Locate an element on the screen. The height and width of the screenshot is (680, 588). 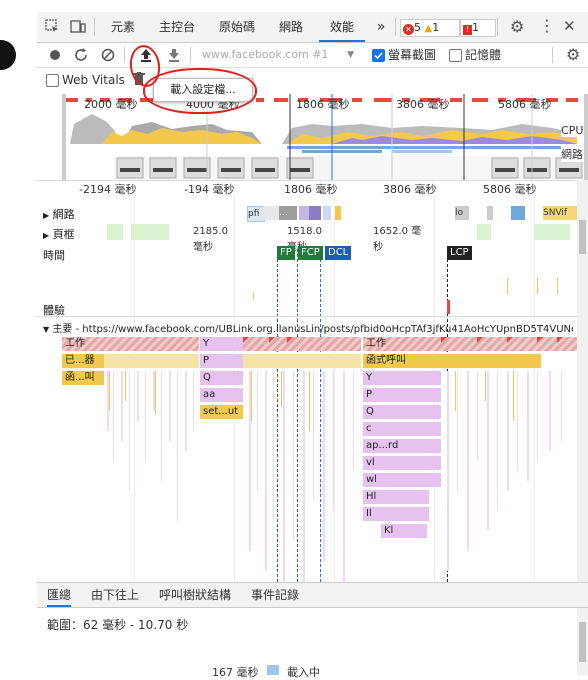
tab-event-log: 事件記錄 is located at coordinates (275, 595).